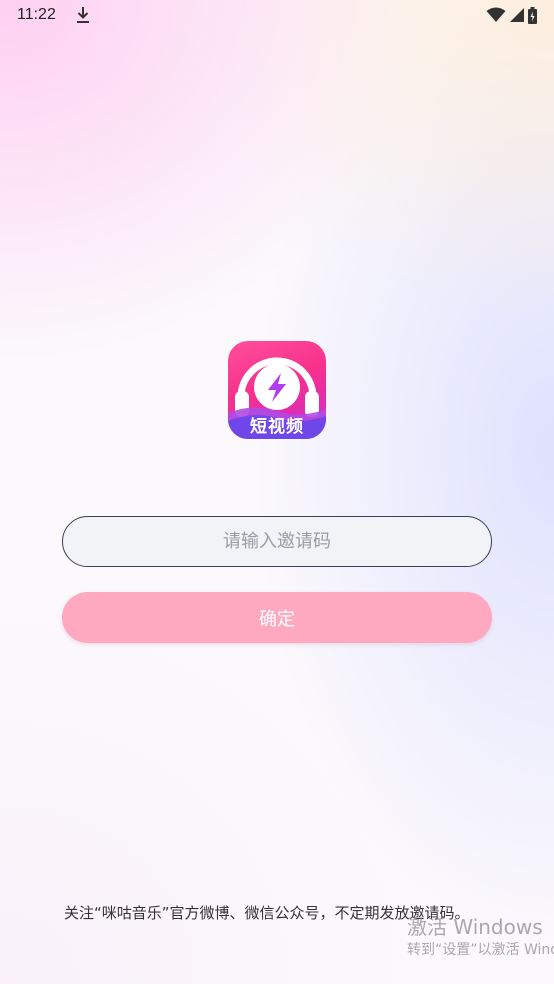 The image size is (554, 984). I want to click on status-icons, so click(511, 15).